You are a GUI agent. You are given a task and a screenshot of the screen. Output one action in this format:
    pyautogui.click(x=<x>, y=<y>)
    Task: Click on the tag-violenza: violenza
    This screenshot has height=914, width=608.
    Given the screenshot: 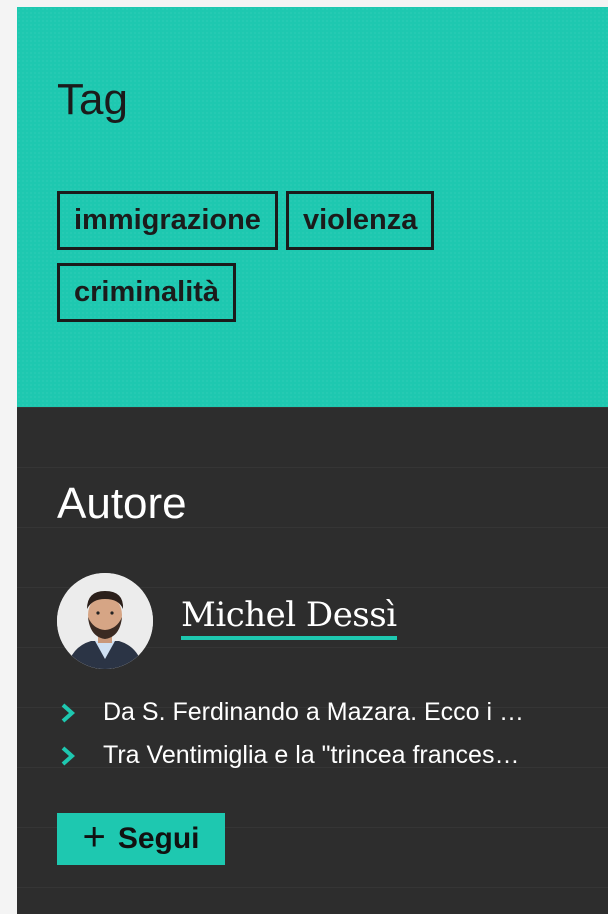 What is the action you would take?
    pyautogui.click(x=360, y=220)
    